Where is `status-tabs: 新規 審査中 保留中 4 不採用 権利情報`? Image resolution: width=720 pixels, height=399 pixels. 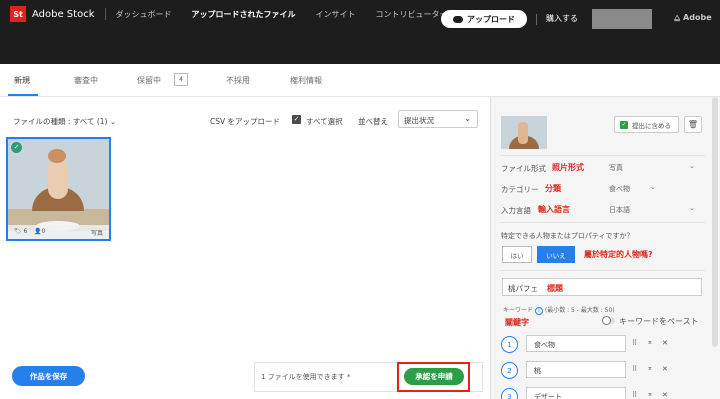
status-tabs: 新規 審査中 保留中 4 不採用 権利情報 is located at coordinates (360, 80).